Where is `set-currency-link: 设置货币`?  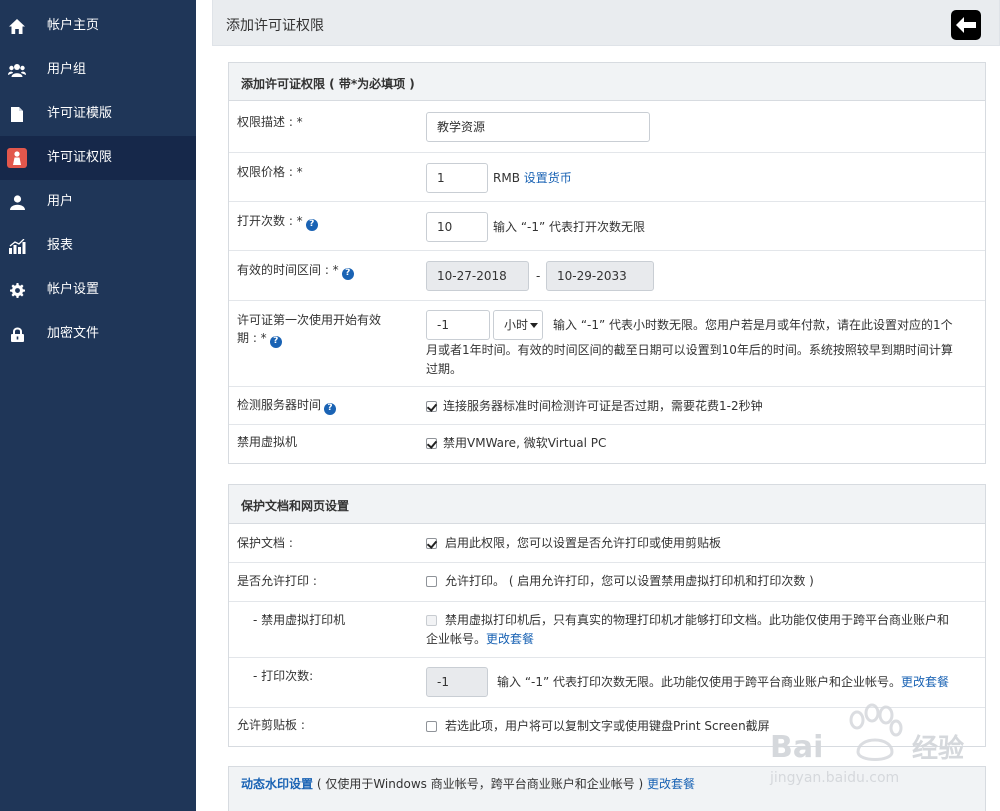
set-currency-link: 设置货币 is located at coordinates (548, 178).